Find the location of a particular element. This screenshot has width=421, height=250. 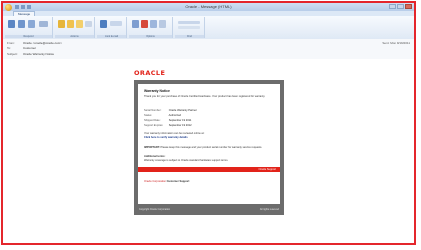

close-button is located at coordinates (408, 6).